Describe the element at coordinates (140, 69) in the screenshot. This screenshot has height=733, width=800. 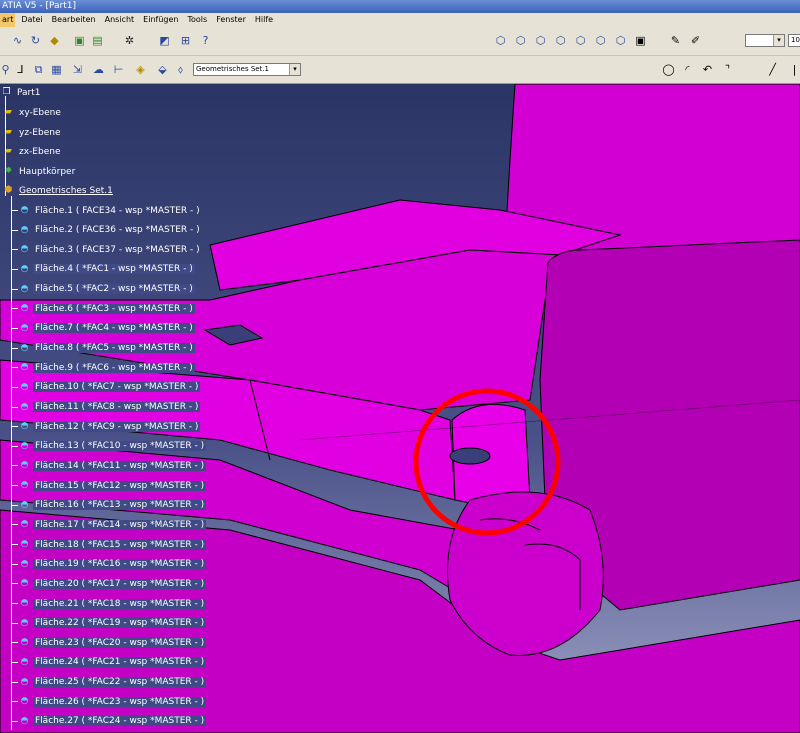
I see `scan-icon: ◈` at that location.